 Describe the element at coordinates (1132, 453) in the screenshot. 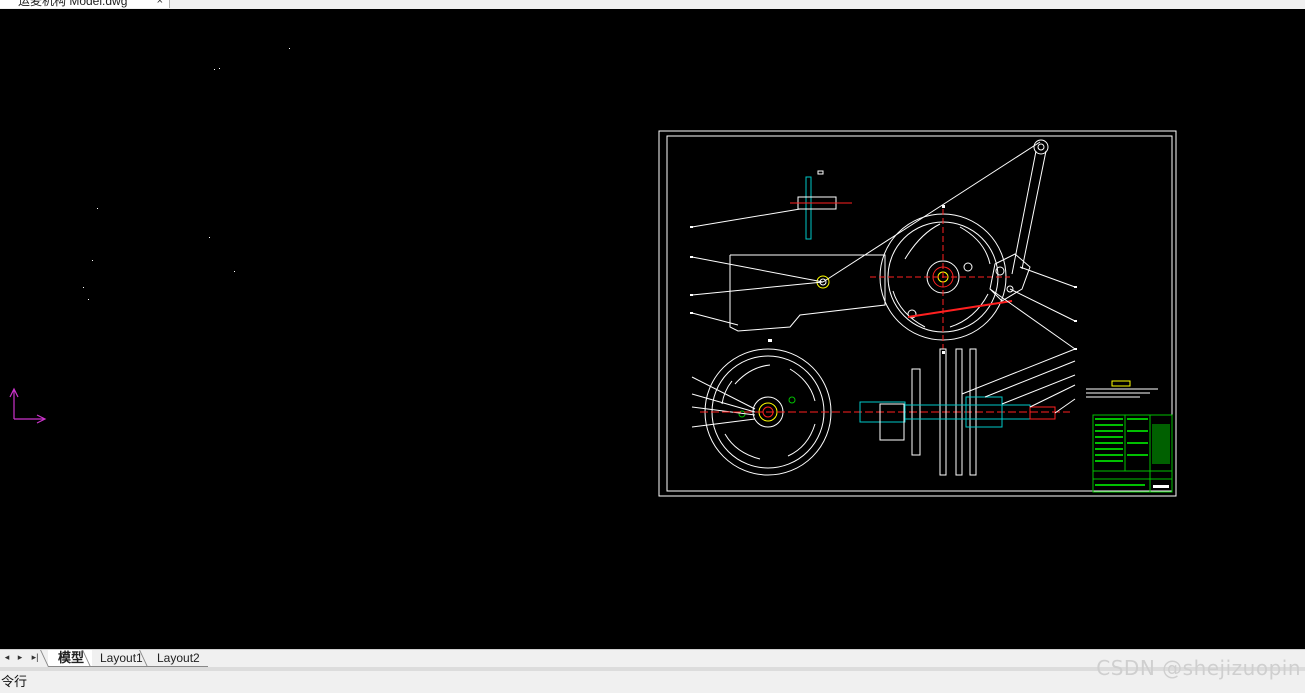

I see `title-block-rows` at that location.